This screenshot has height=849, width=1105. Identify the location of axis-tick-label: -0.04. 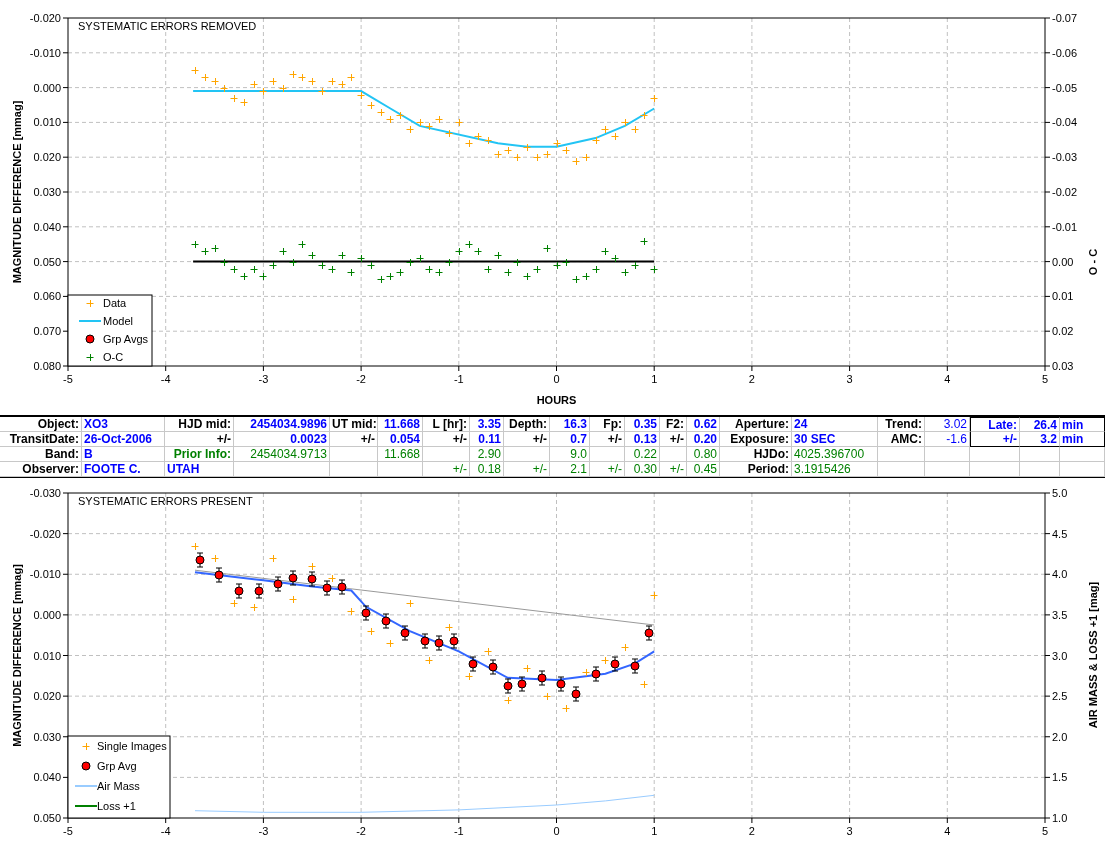
(1065, 122).